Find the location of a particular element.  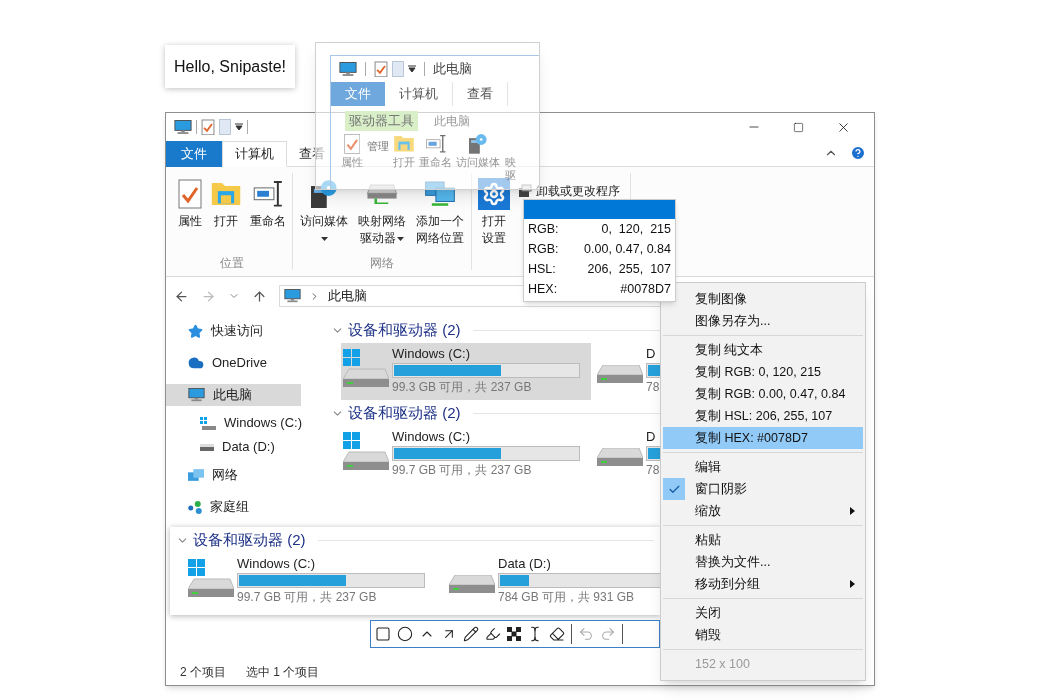

status-text: 选中 1 个项目 is located at coordinates (283, 672).